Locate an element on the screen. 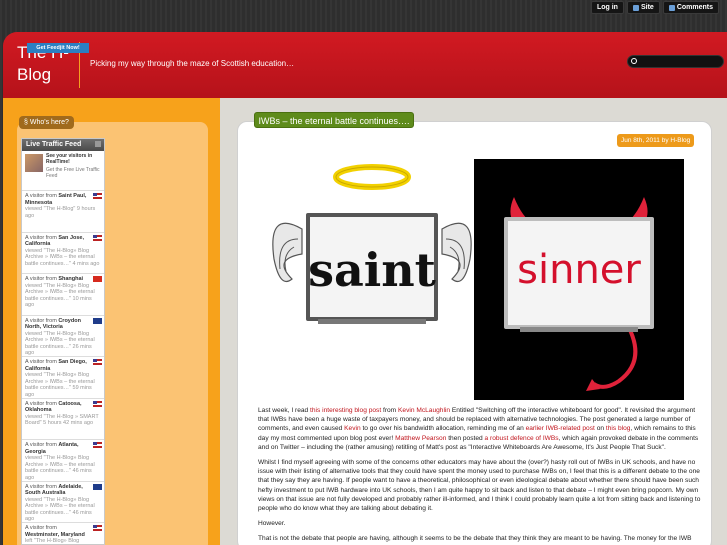 The width and height of the screenshot is (727, 545). site-label: Site is located at coordinates (647, 7).